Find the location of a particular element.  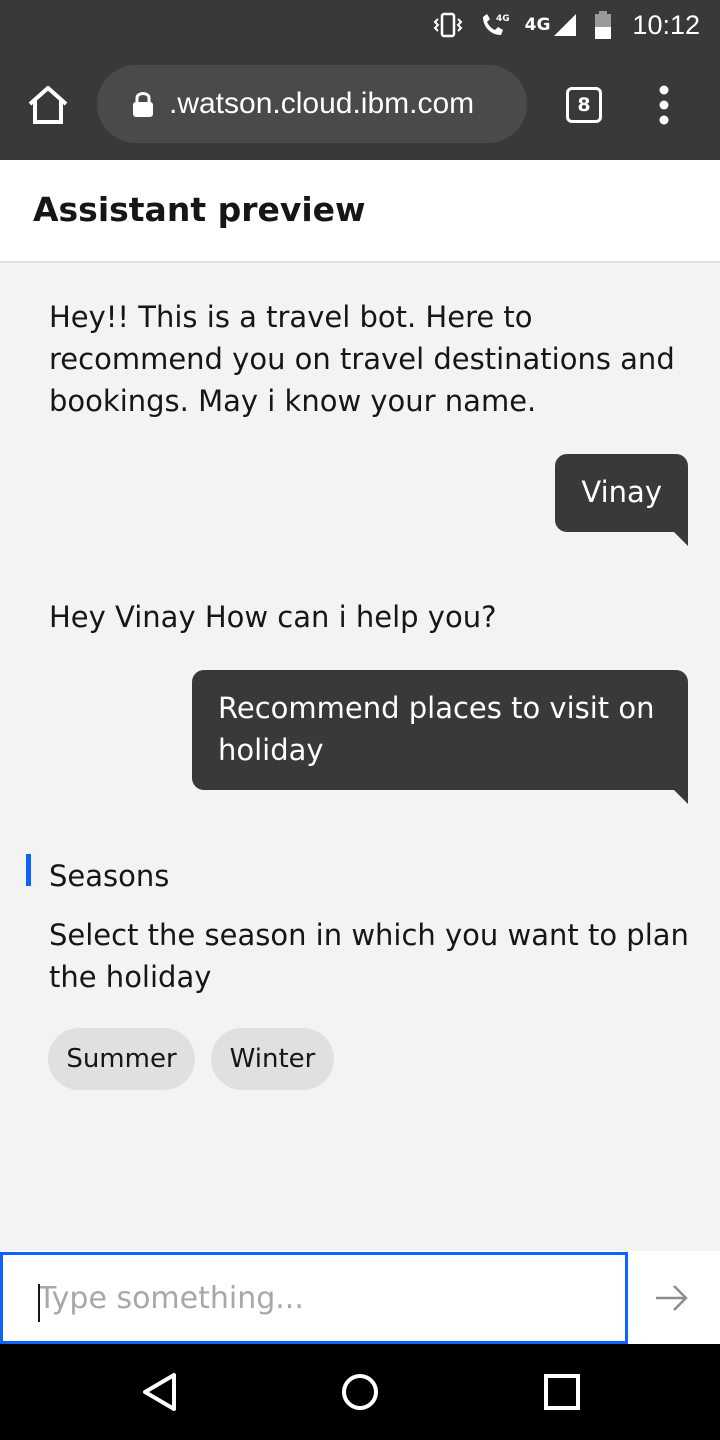

browser-toolbar: .watson.cloud.ibm.com 8 is located at coordinates (360, 105).